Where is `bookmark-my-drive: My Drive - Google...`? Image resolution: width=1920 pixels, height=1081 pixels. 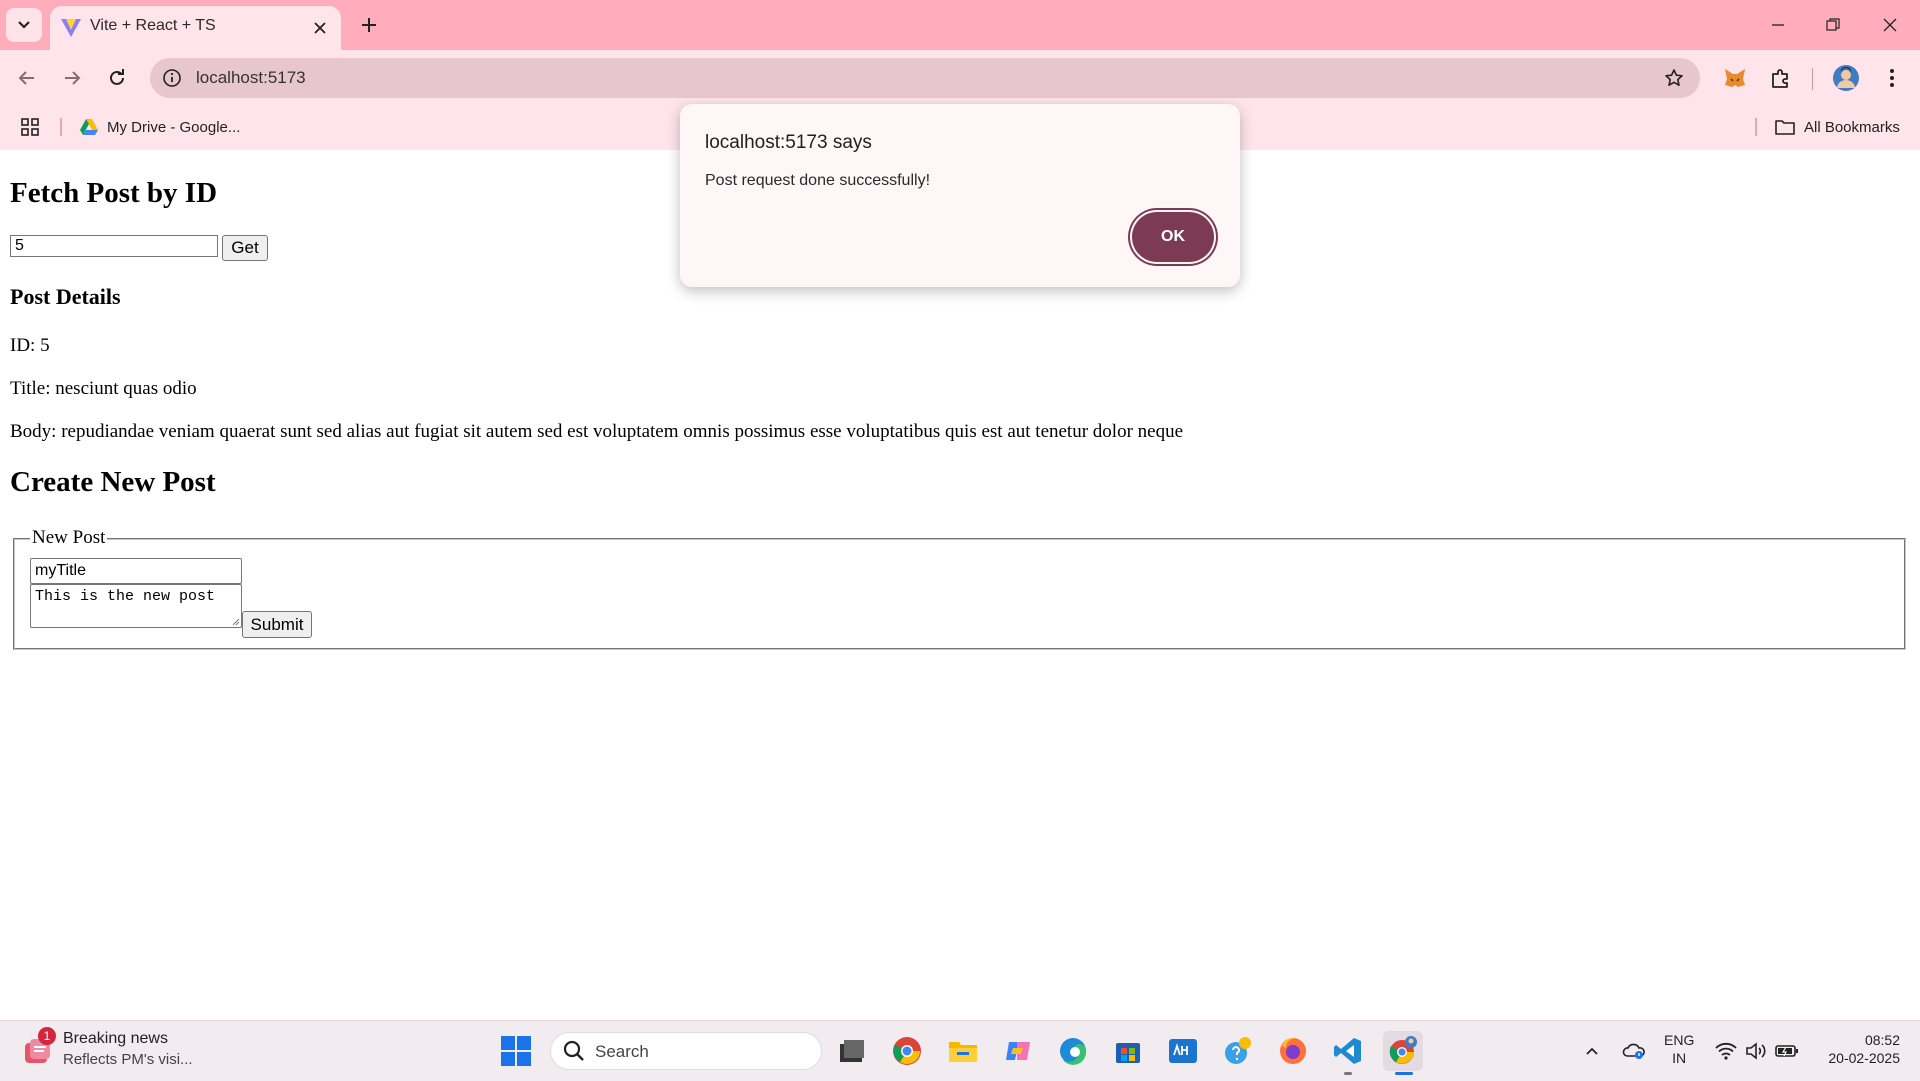 bookmark-my-drive: My Drive - Google... is located at coordinates (159, 127).